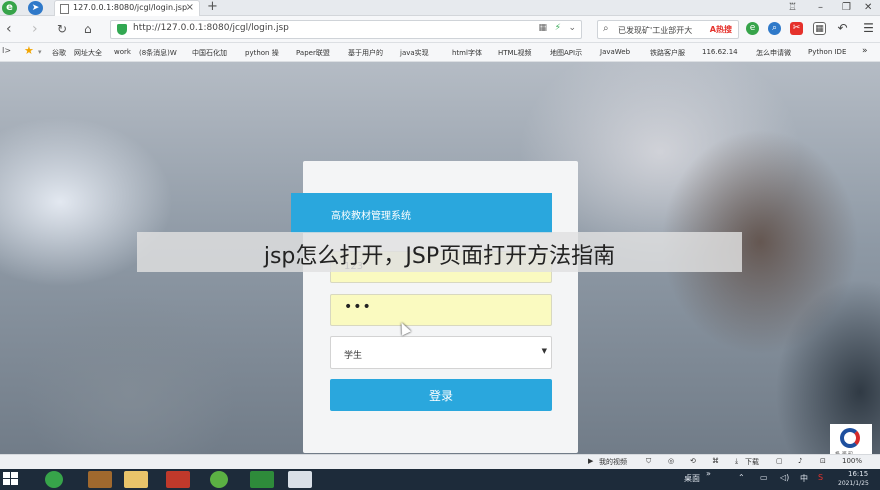  I want to click on extension-green-icon: e, so click(752, 28).